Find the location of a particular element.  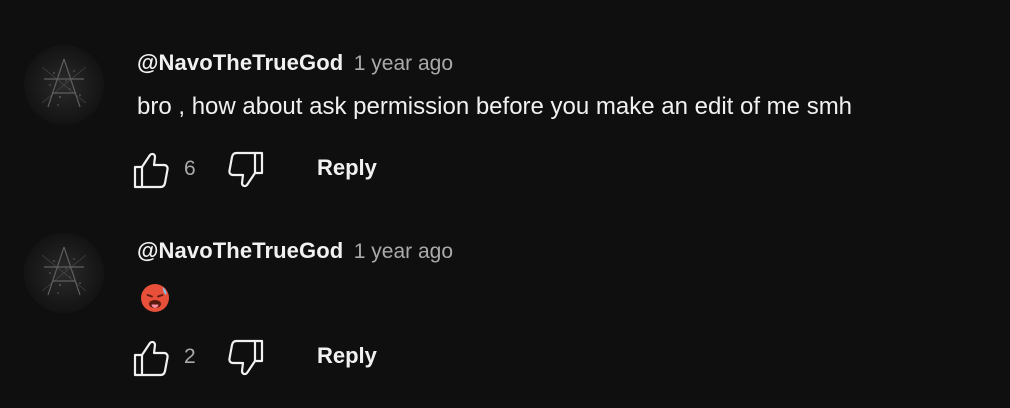

comment-actions: 6 Reply is located at coordinates (280, 170).